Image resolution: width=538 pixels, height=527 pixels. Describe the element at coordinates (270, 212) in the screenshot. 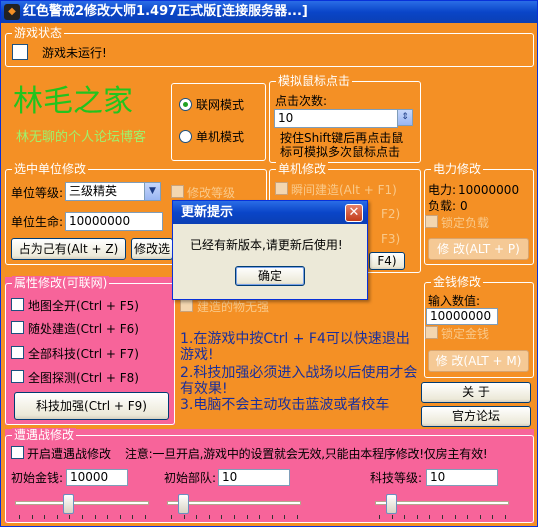

I see `dialog-title: 更新提示` at that location.